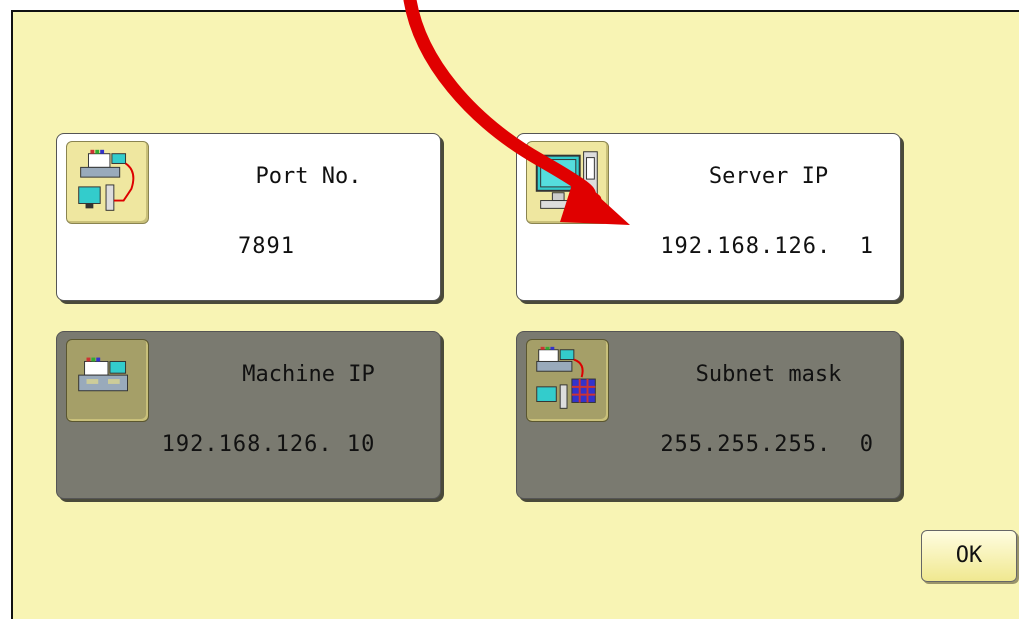 The image size is (1019, 619). What do you see at coordinates (308, 374) in the screenshot?
I see `machine-ip-title: Machine IP` at bounding box center [308, 374].